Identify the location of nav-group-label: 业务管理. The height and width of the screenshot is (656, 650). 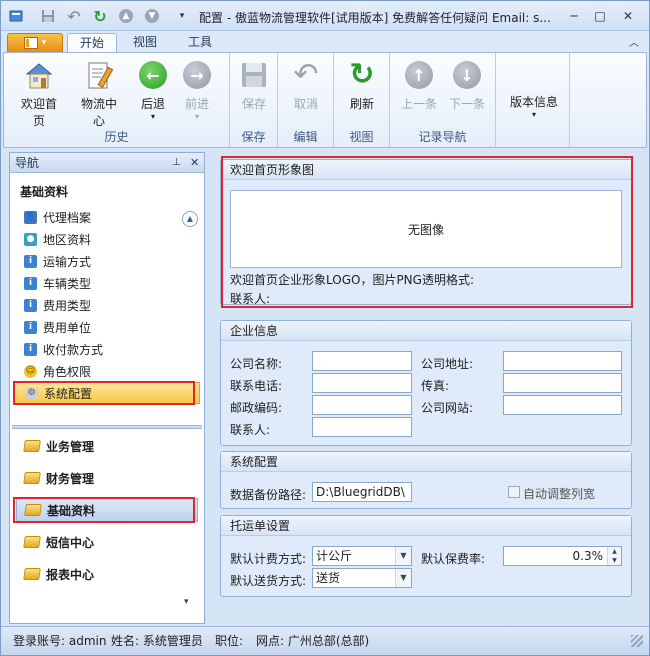
(70, 446).